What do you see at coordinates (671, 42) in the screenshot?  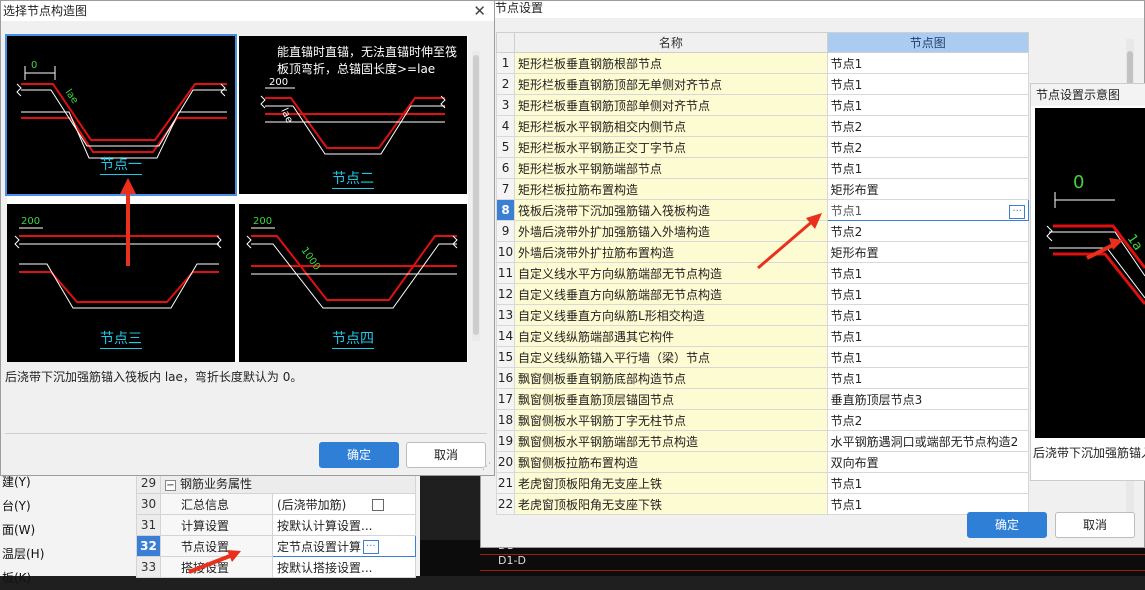 I see `col-header-name: 名称` at bounding box center [671, 42].